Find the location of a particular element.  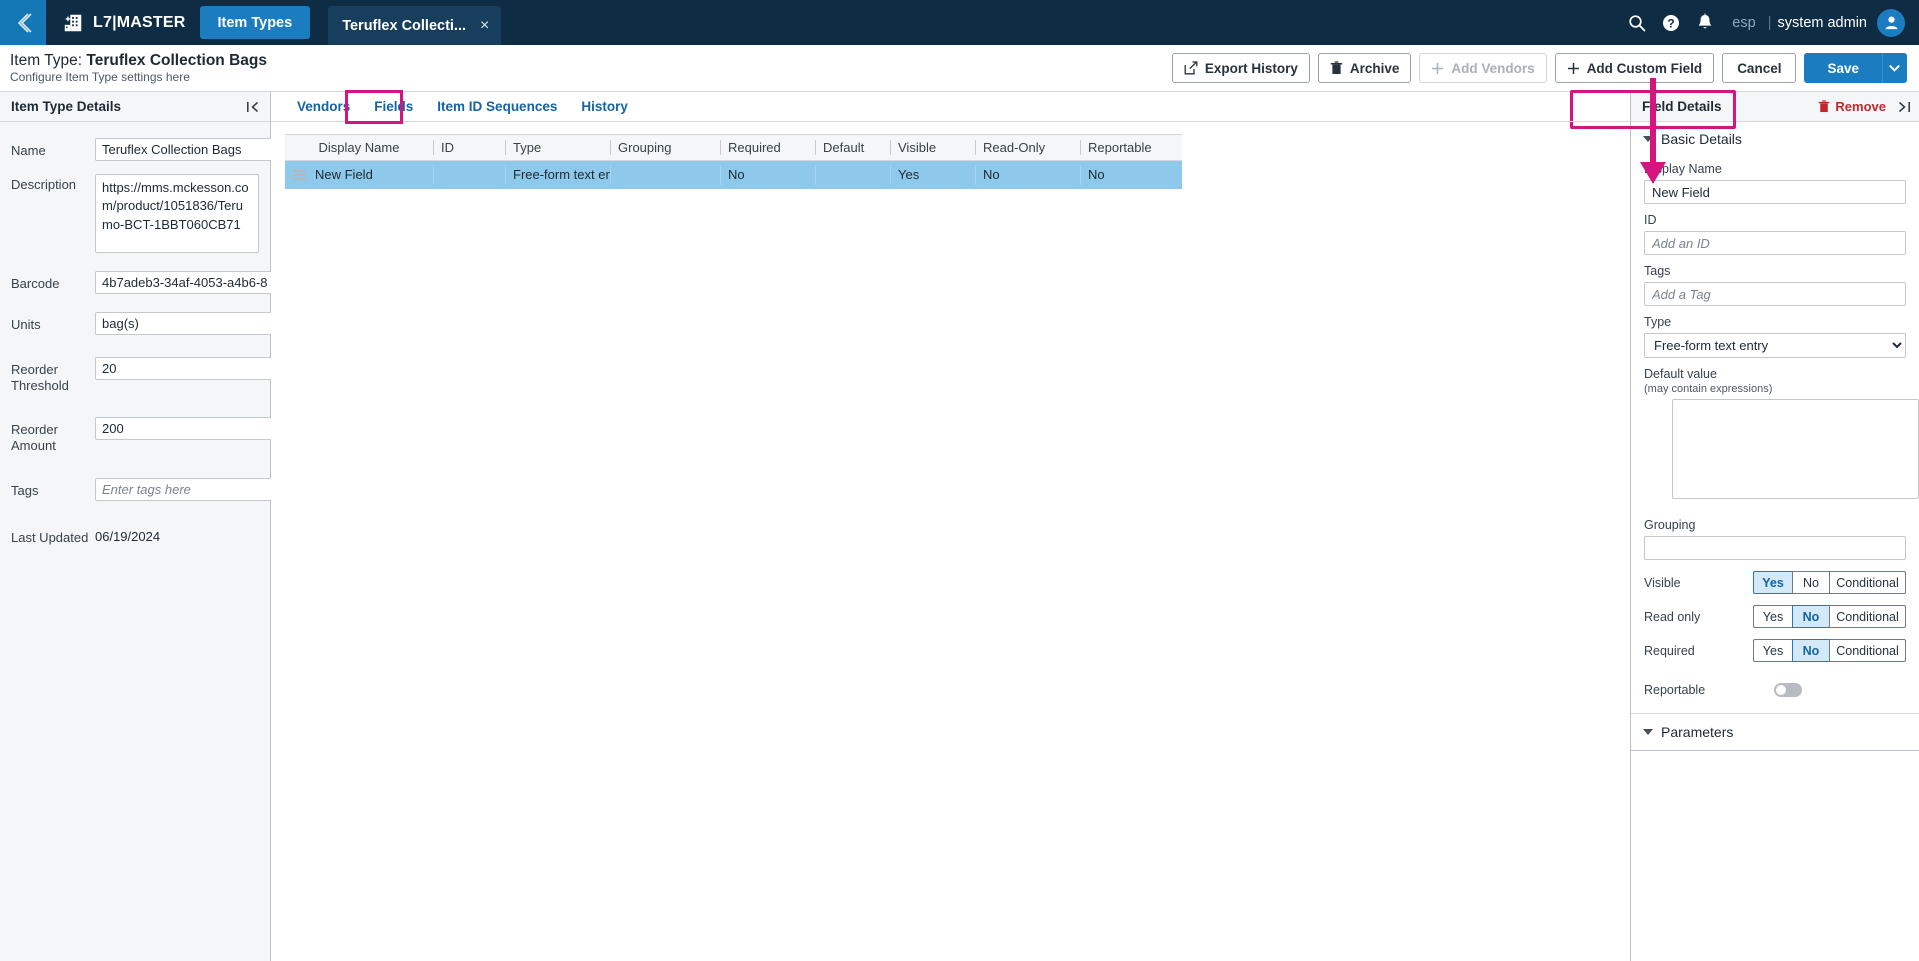

id-input is located at coordinates (1775, 243).